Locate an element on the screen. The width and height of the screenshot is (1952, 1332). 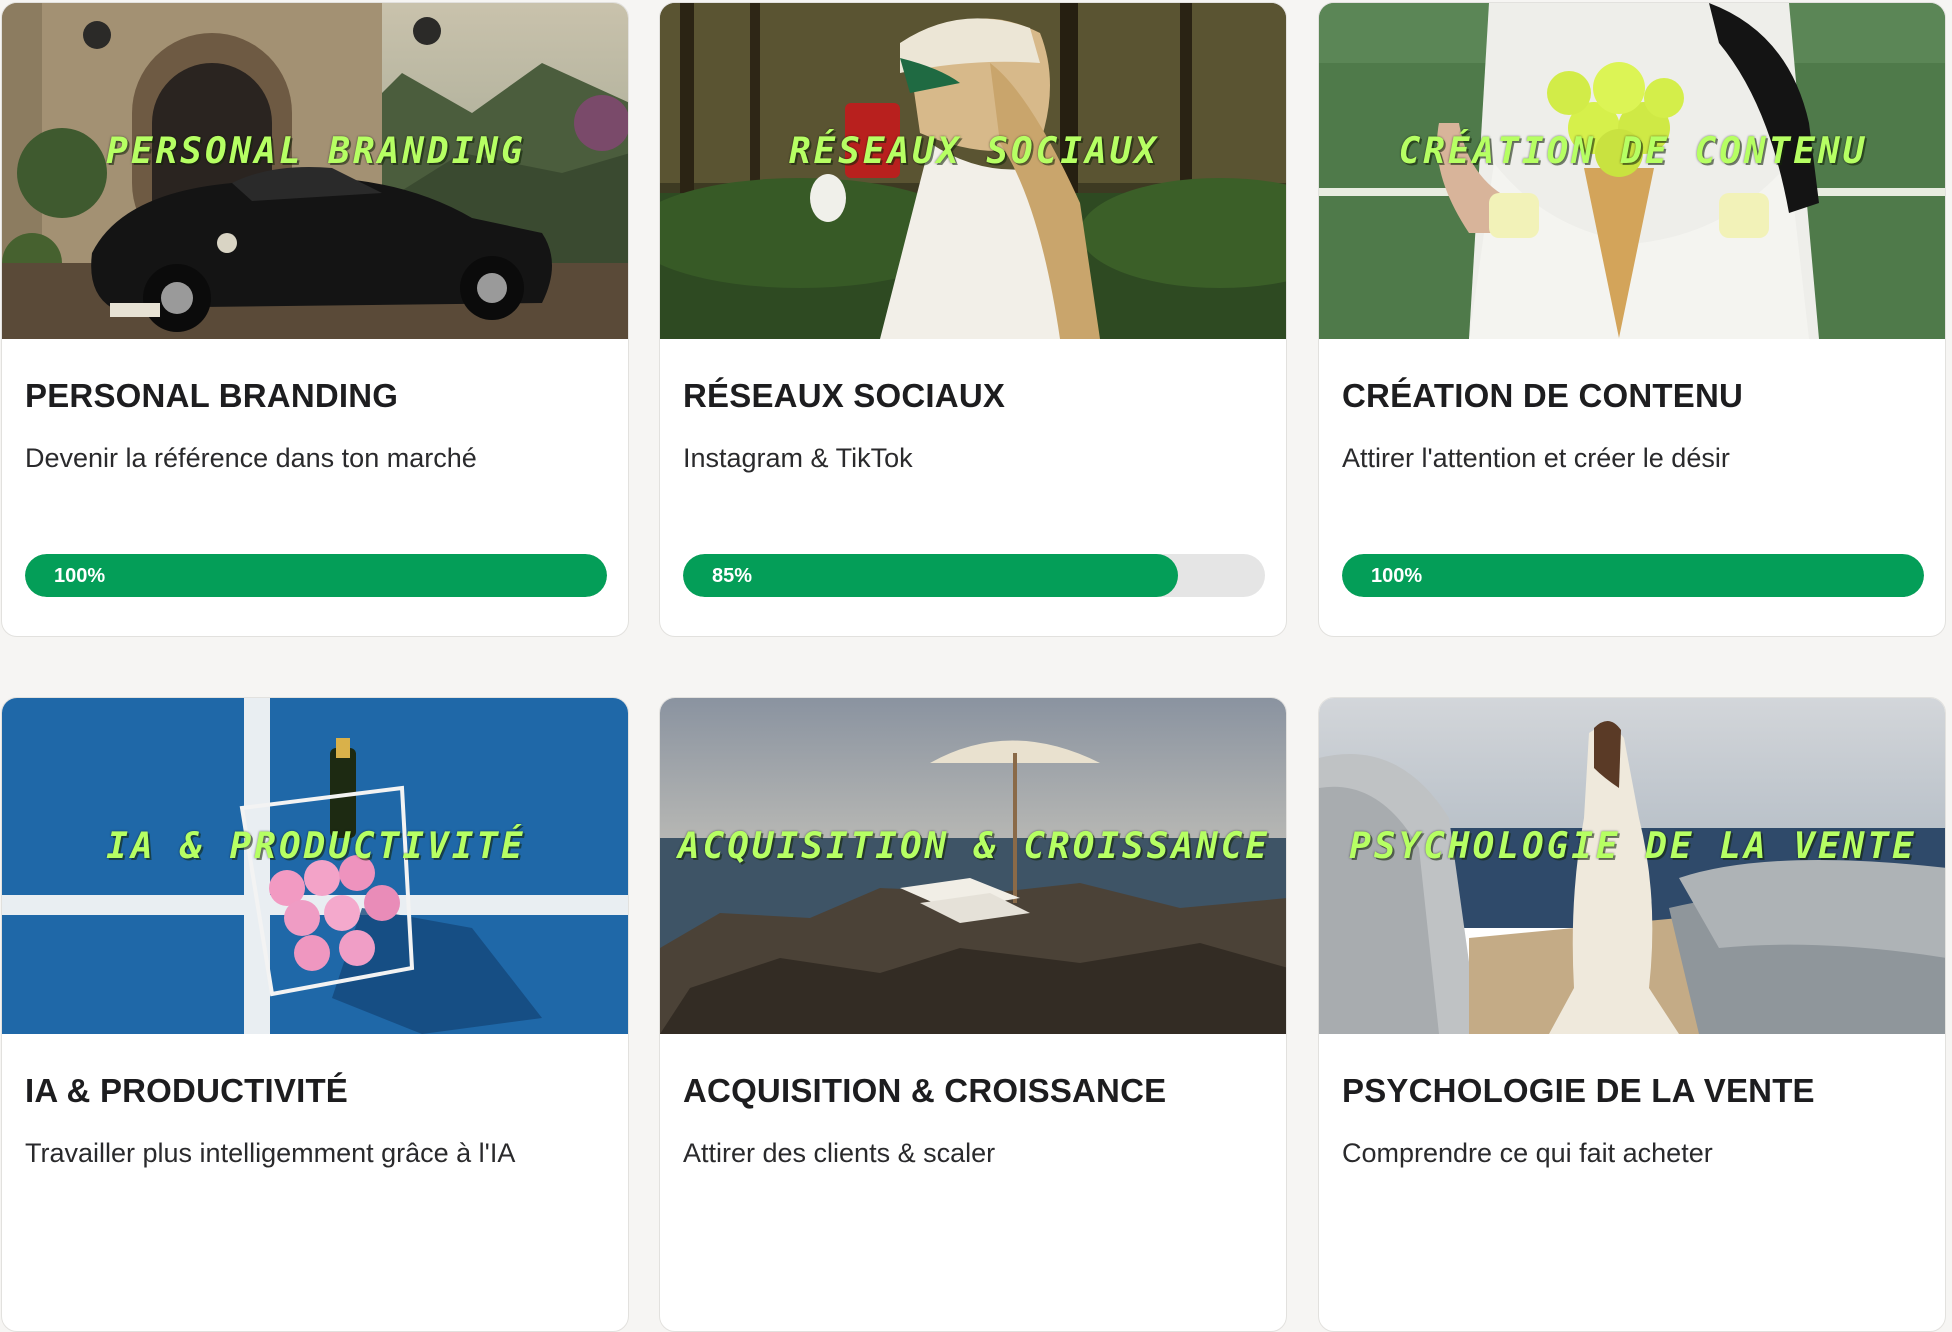
progress-label: 85% is located at coordinates (732, 576).